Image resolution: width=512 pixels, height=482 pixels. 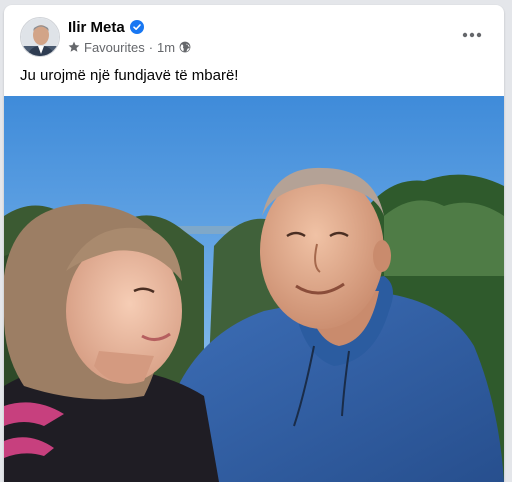 I want to click on avatar-image, so click(x=40, y=37).